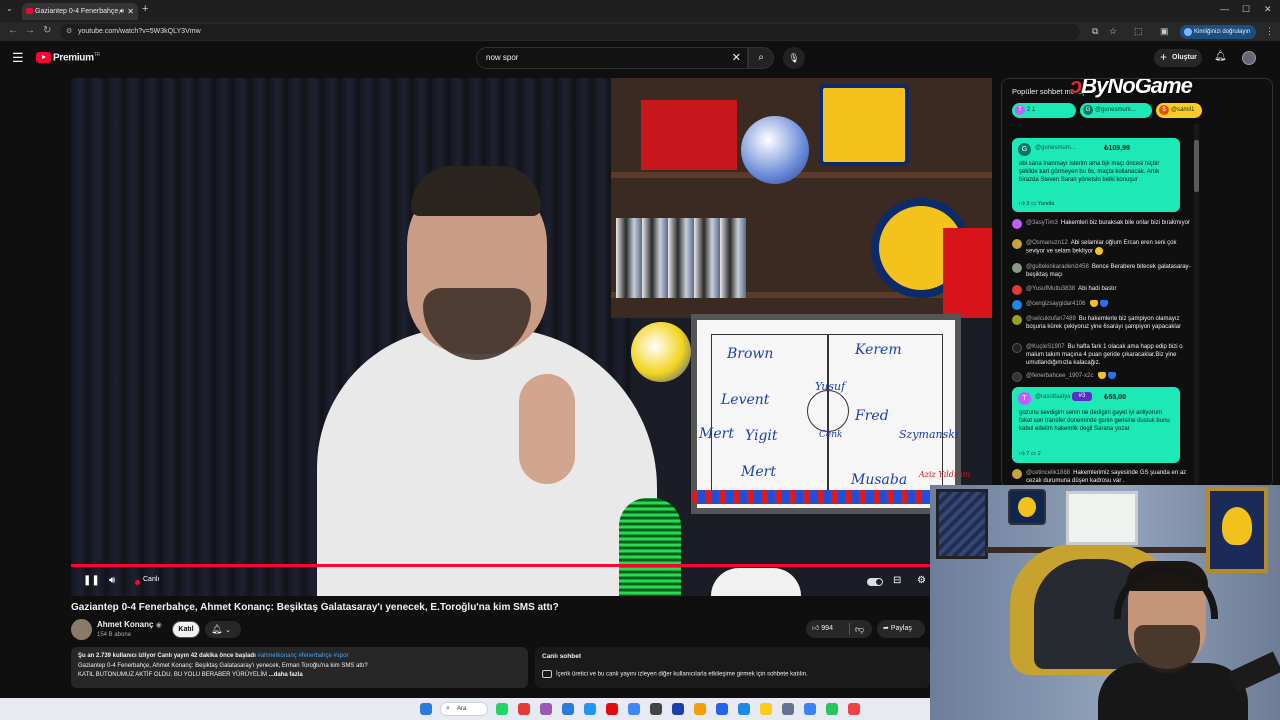  Describe the element at coordinates (145, 9) in the screenshot. I see `new-tab-button: +` at that location.